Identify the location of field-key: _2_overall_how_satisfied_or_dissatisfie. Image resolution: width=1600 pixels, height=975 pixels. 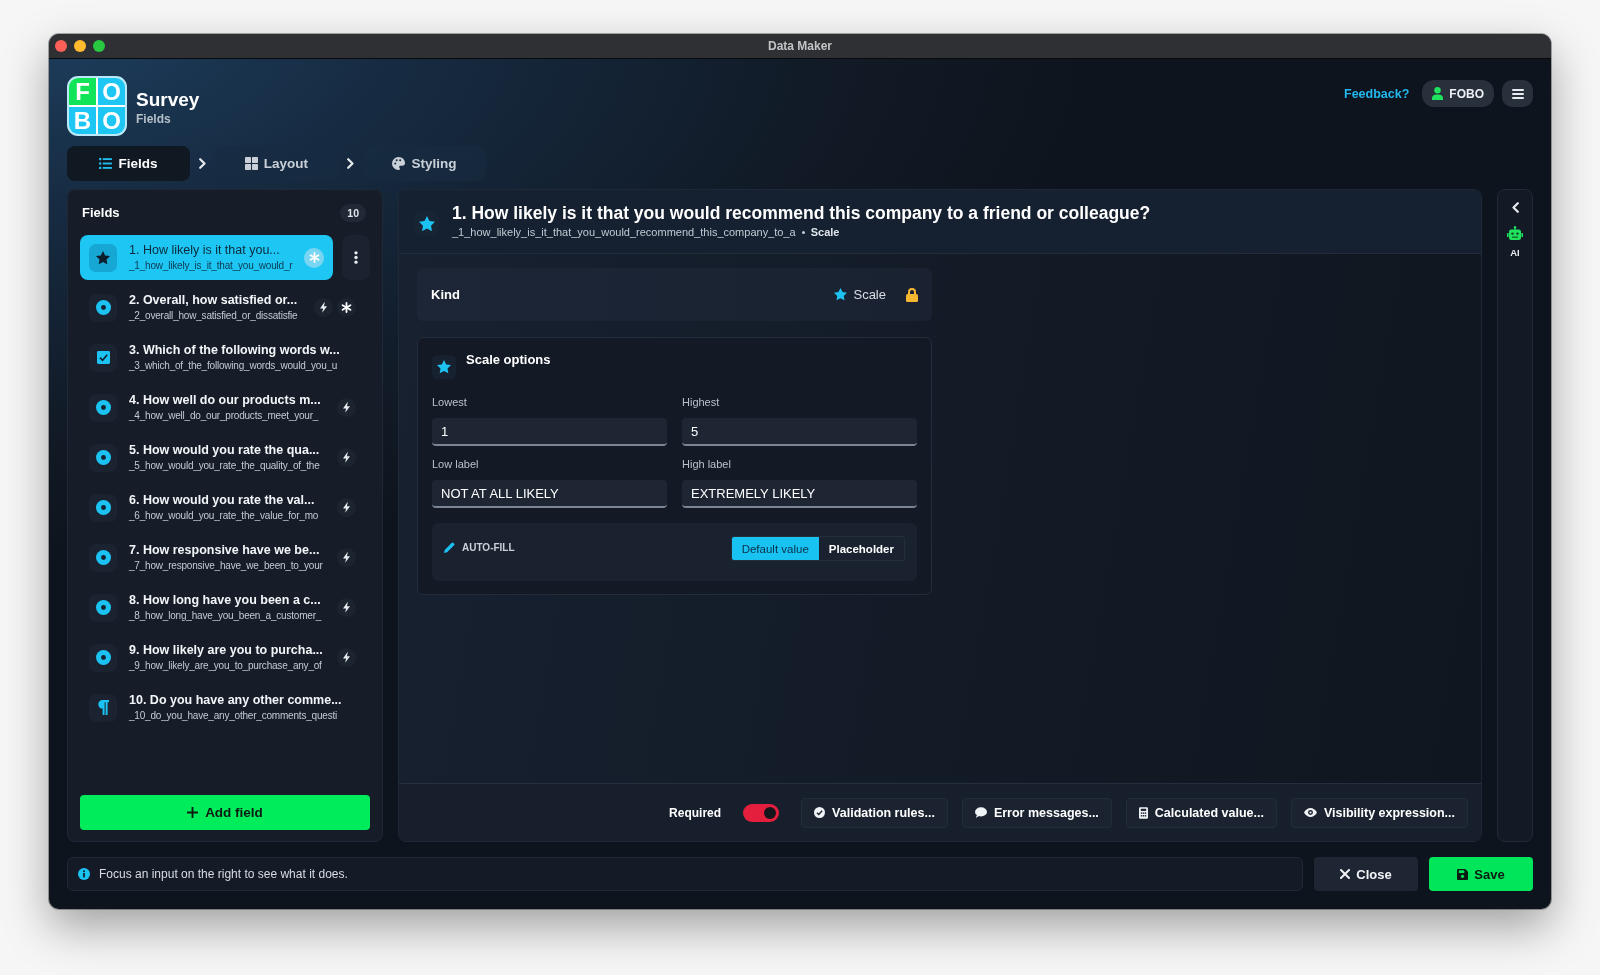
(218, 316).